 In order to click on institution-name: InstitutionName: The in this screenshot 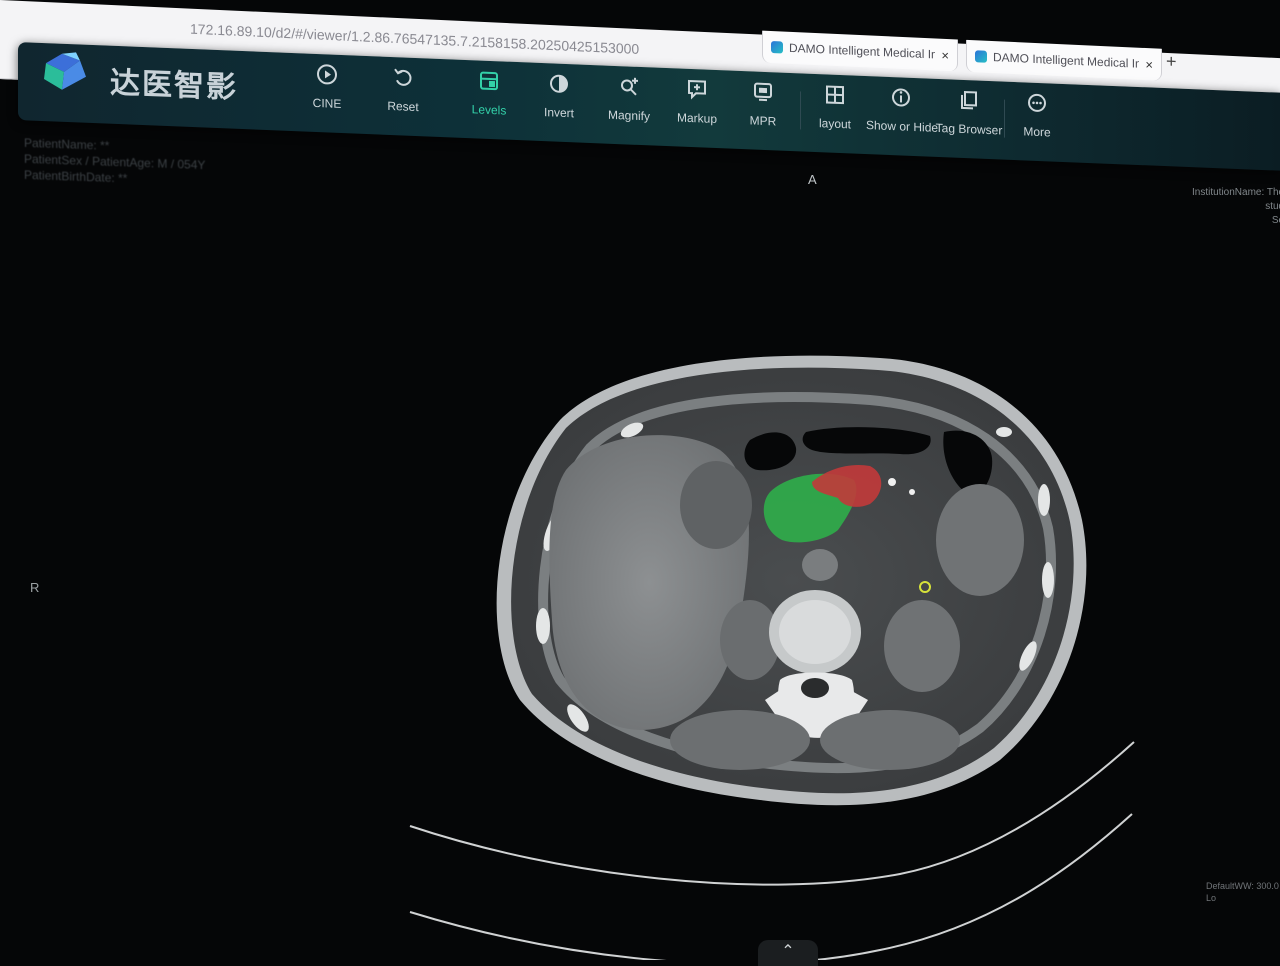, I will do `click(1236, 193)`.